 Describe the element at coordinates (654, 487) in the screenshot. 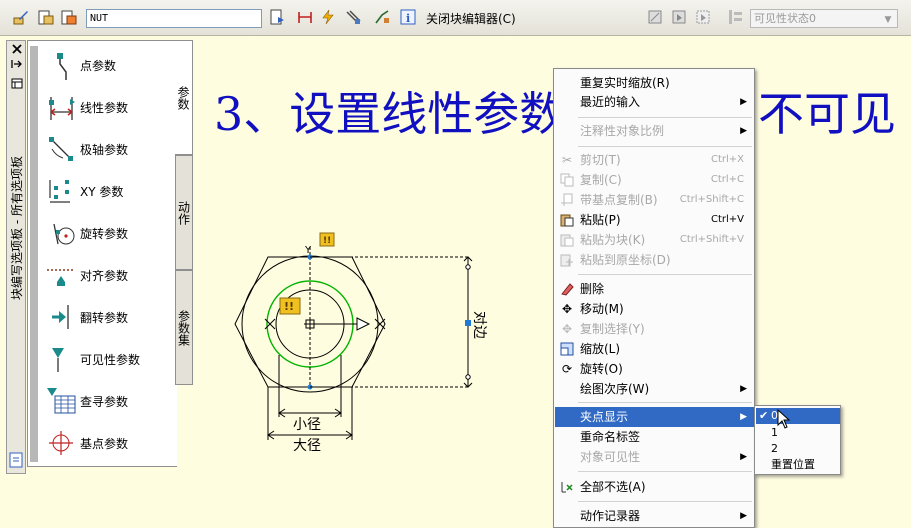

I see `menu-item-deselect-all: 全部不选(A)` at that location.